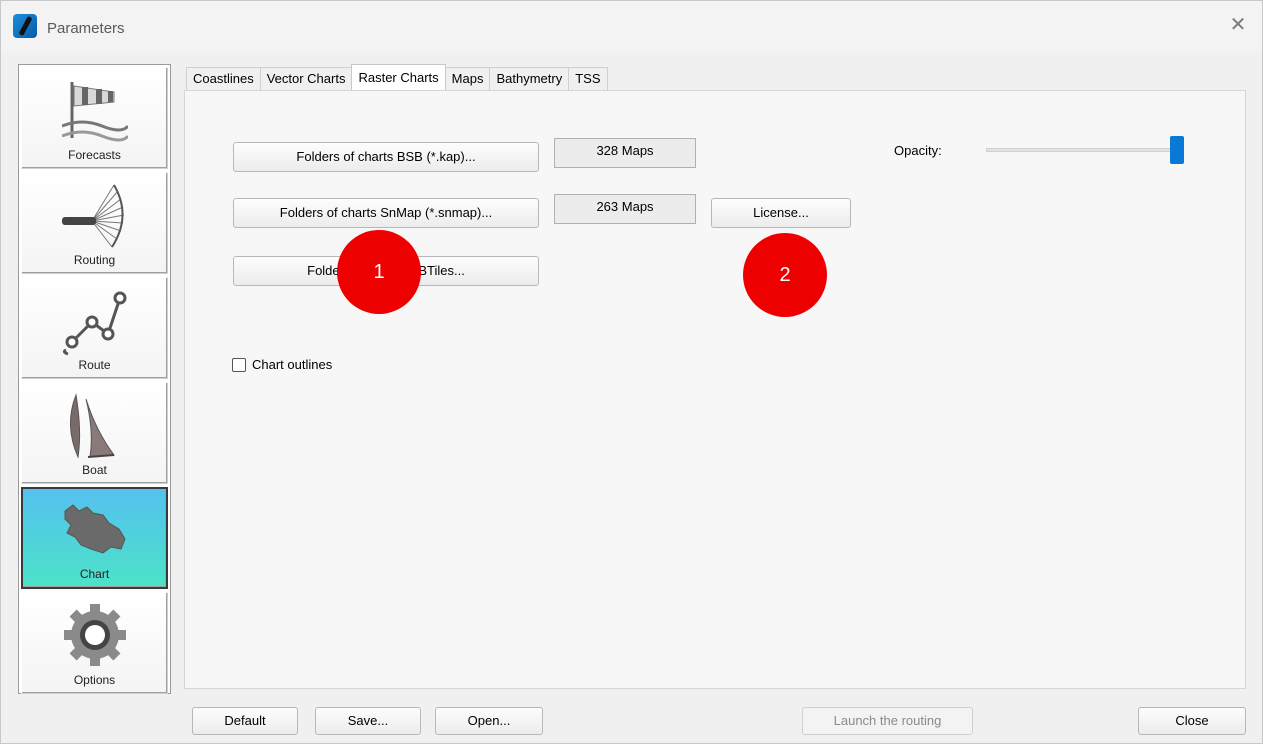 Image resolution: width=1263 pixels, height=744 pixels. I want to click on sidebar-item-options: Options, so click(94, 643).